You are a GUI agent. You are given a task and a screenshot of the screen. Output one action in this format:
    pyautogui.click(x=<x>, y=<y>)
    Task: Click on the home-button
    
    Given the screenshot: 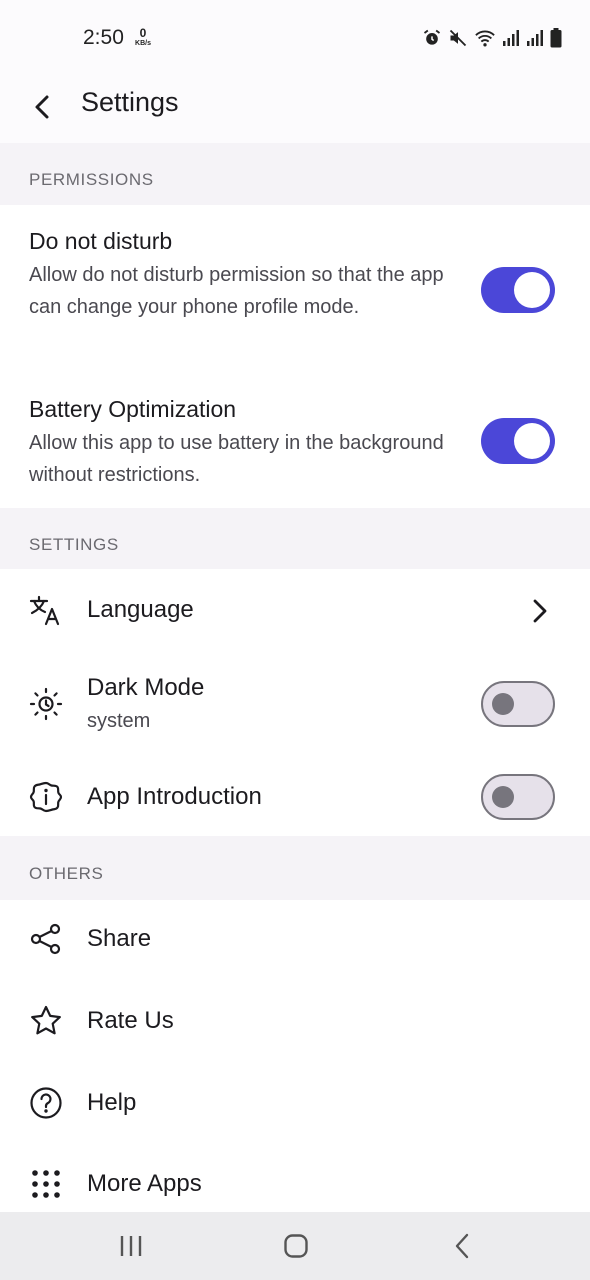 What is the action you would take?
    pyautogui.click(x=296, y=1246)
    